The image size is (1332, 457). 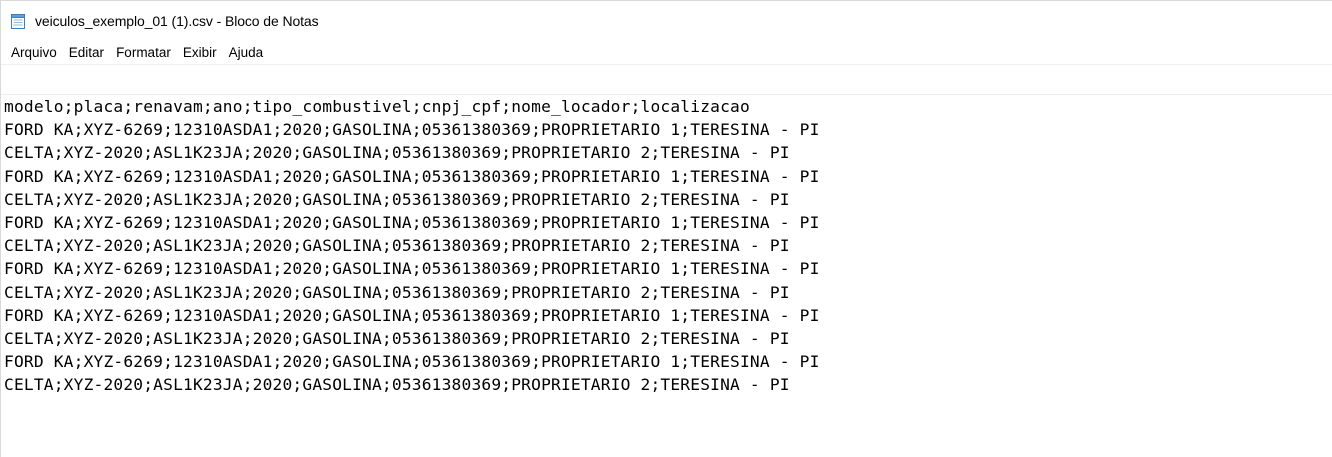 I want to click on menu-editar: Editar, so click(x=86, y=52).